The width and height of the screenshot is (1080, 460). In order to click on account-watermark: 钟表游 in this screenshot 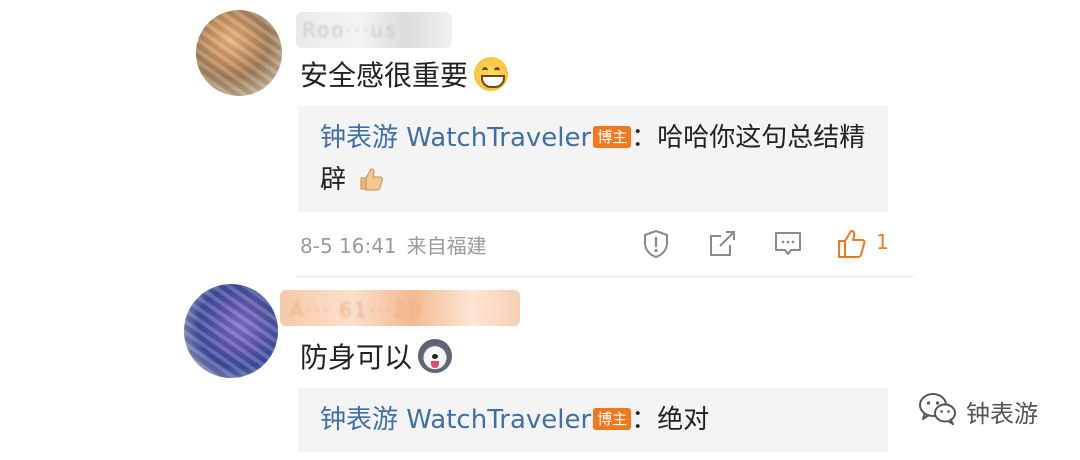, I will do `click(978, 411)`.